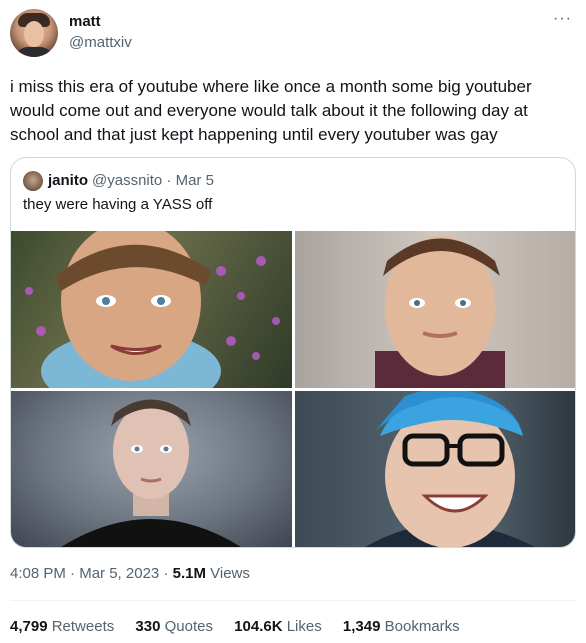  What do you see at coordinates (230, 573) in the screenshot?
I see `views-label: Views` at bounding box center [230, 573].